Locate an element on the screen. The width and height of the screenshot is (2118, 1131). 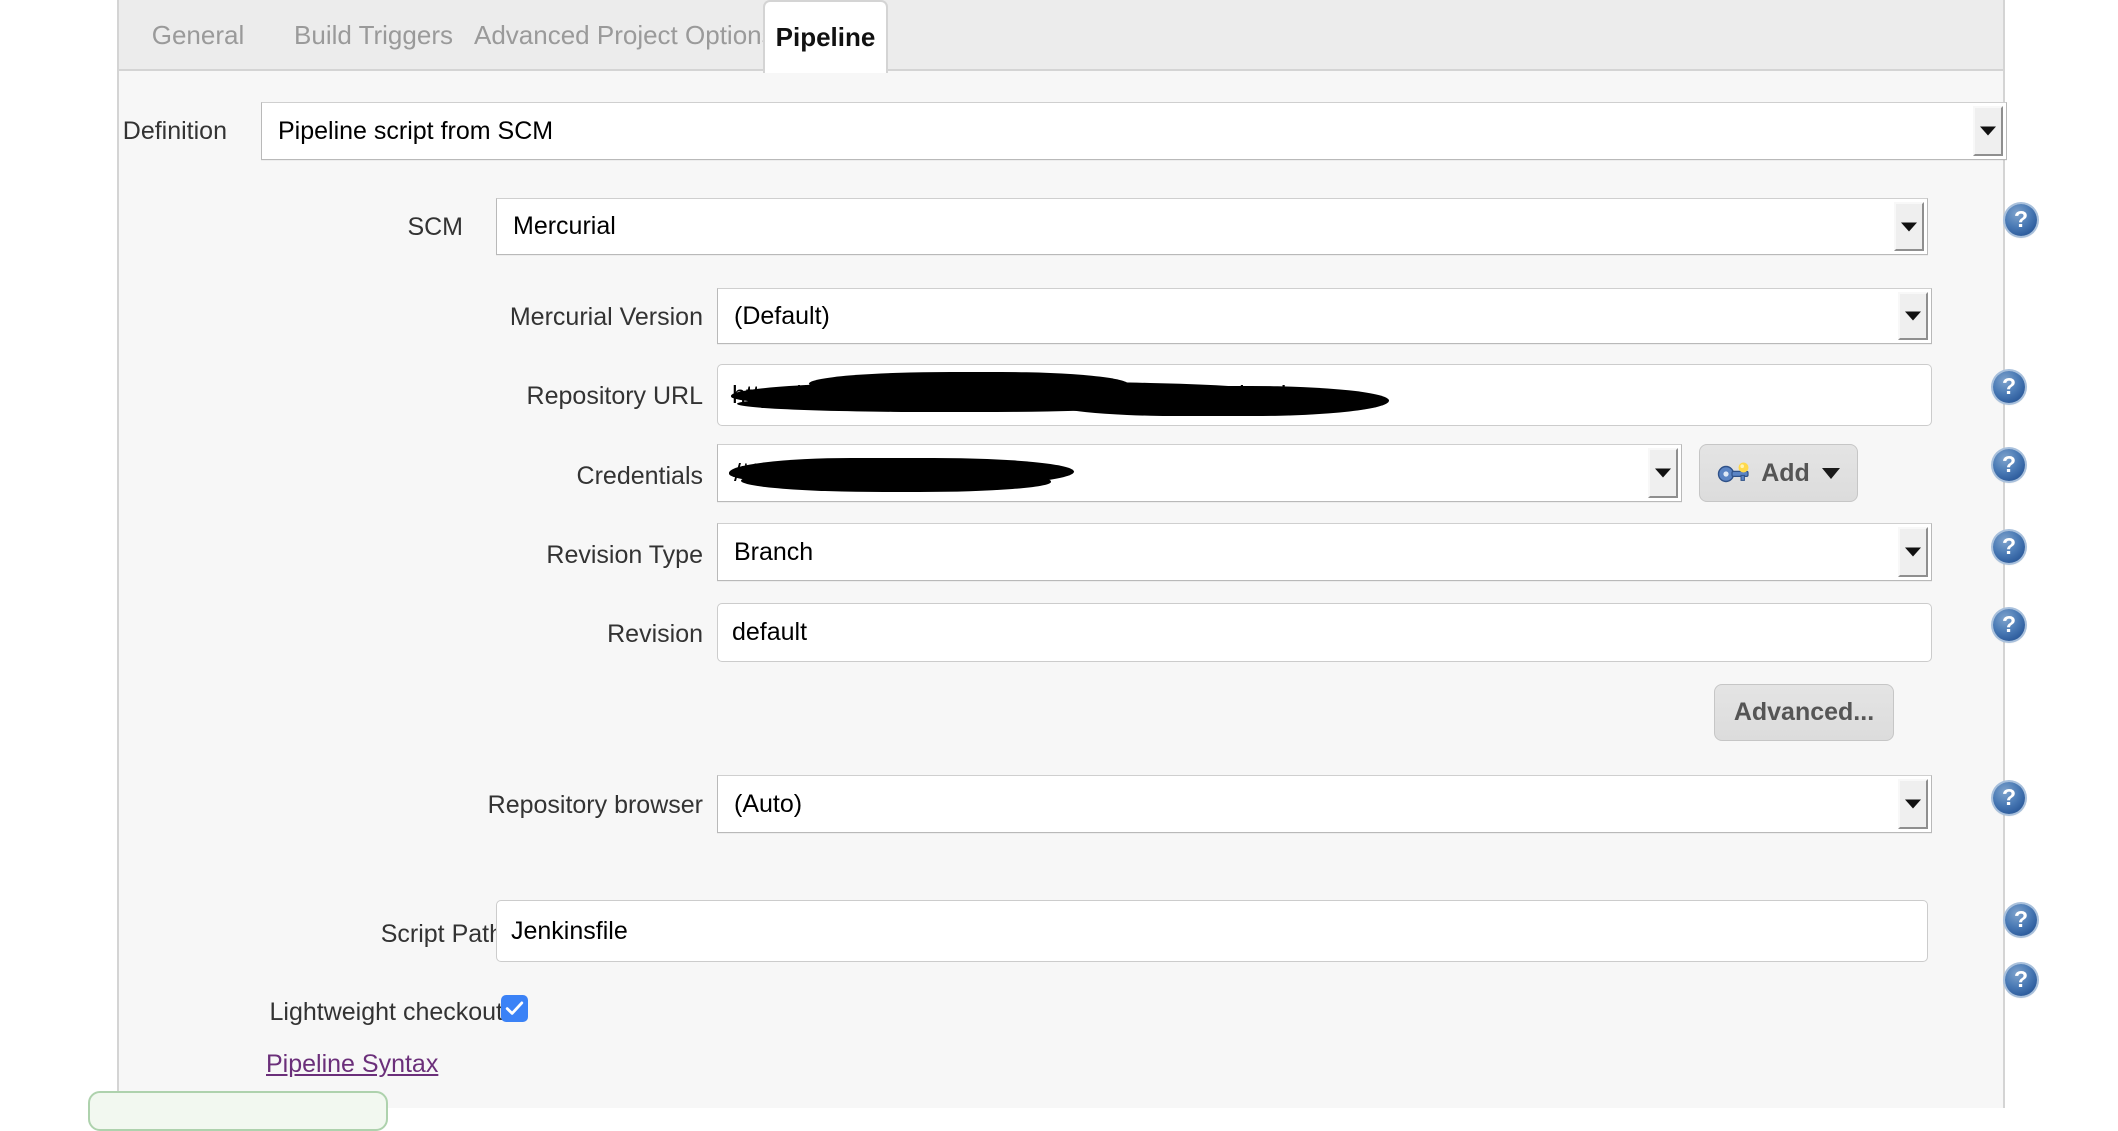
revision-help-icon is located at coordinates (2009, 625).